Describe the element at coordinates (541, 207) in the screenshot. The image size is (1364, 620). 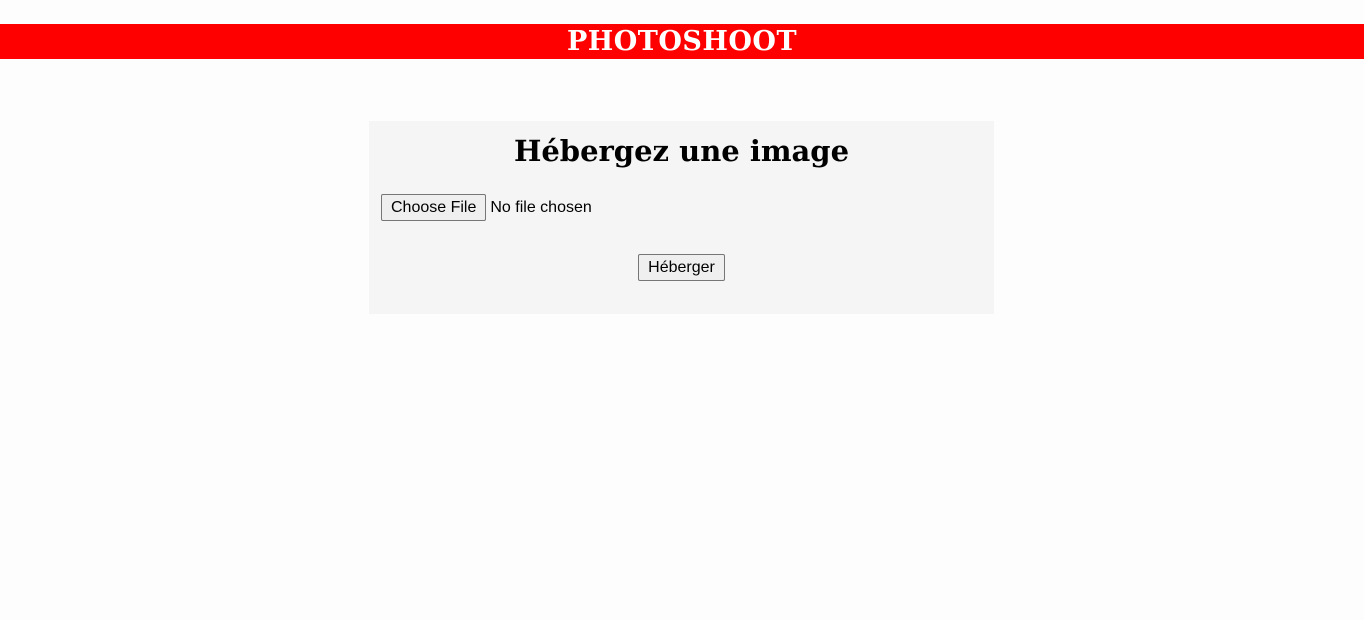
I see `file-status-text: No file chosen` at that location.